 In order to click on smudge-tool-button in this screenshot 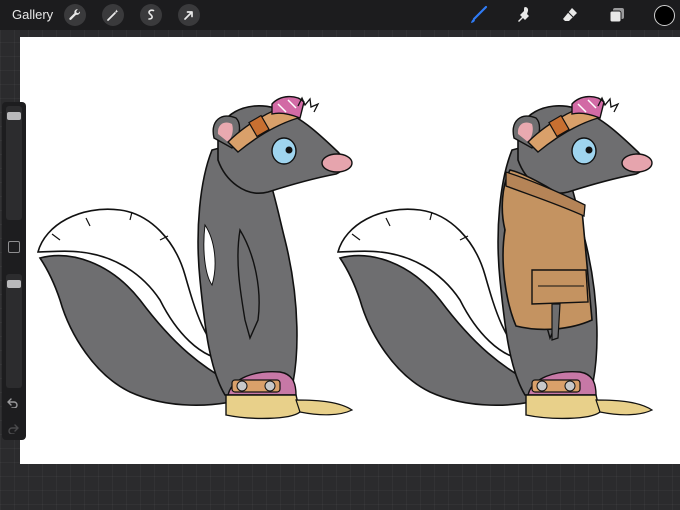, I will do `click(524, 15)`.